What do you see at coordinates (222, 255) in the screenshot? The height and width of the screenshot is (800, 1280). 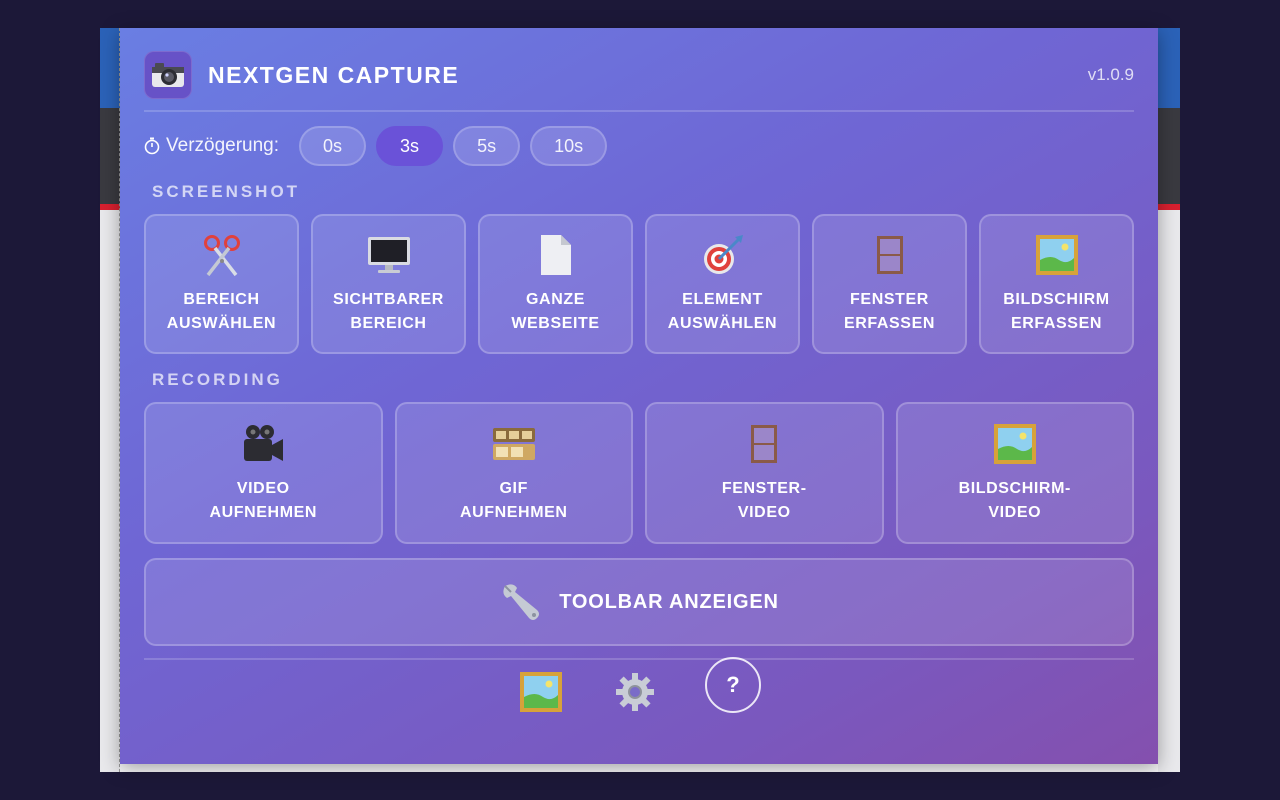 I see `scissors-icon` at bounding box center [222, 255].